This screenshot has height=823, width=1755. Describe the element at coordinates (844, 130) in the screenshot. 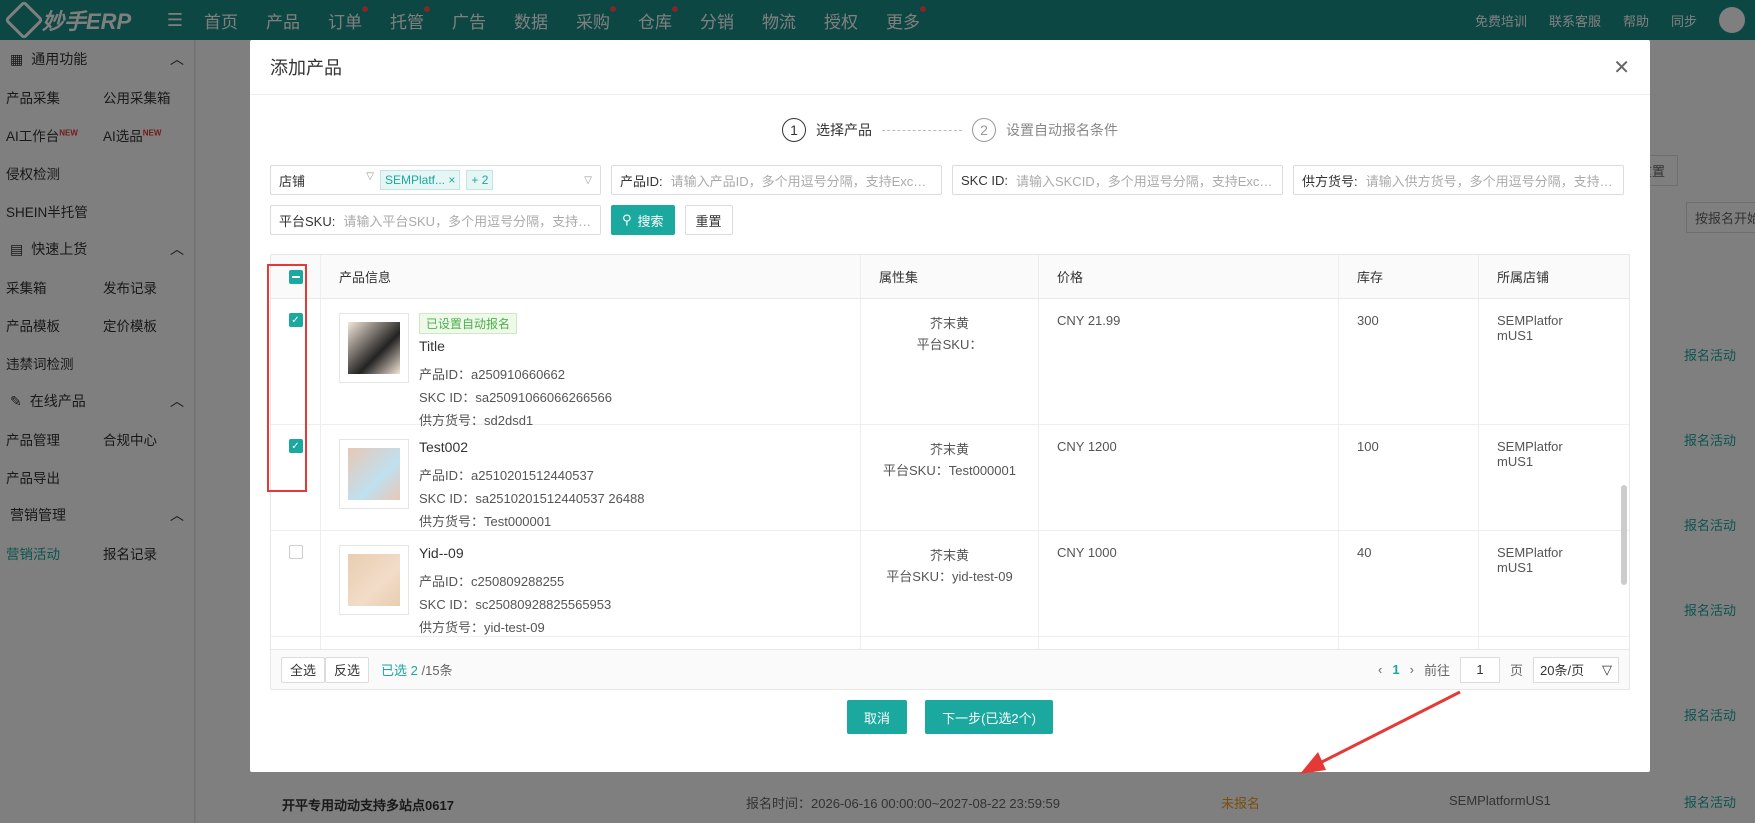

I see `step-label: 选择产品` at that location.